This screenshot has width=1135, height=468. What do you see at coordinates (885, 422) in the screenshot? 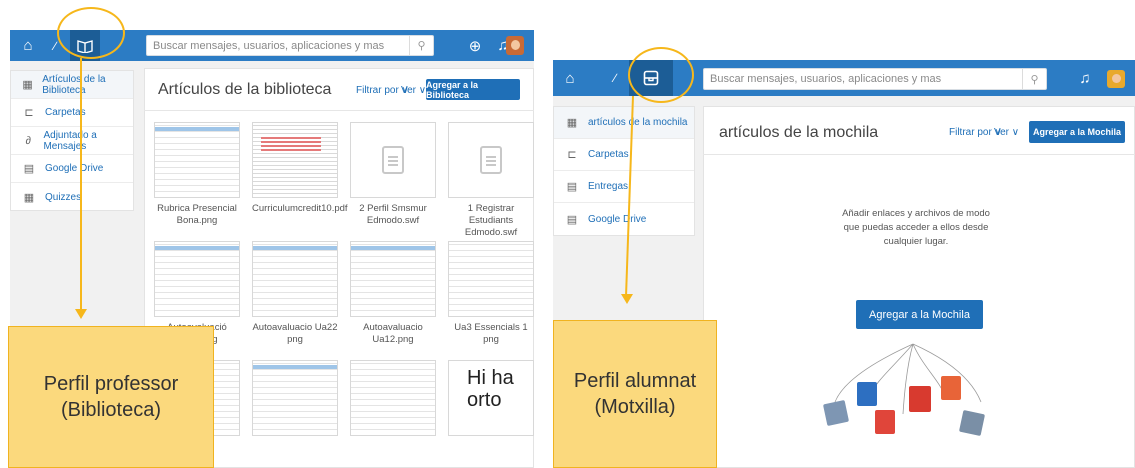
I see `video-file-icon` at bounding box center [885, 422].